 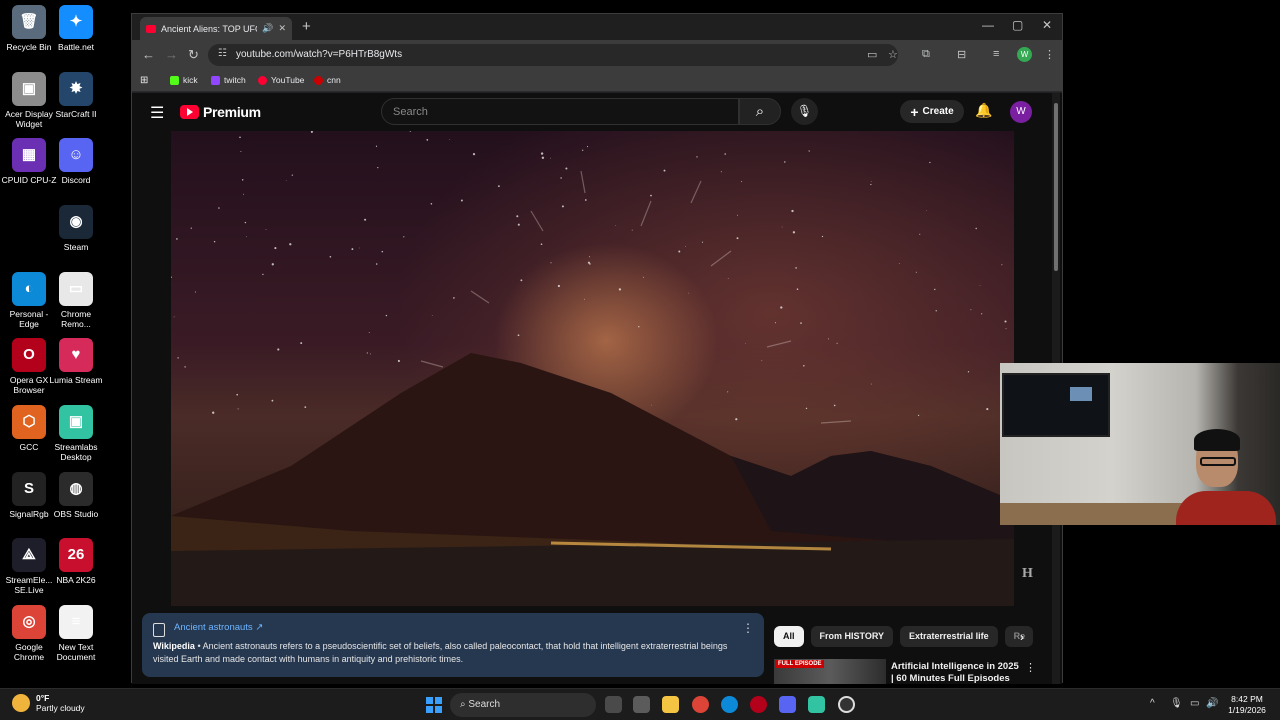 What do you see at coordinates (48, 703) in the screenshot?
I see `weather-widget: 0°F Partly cloudy` at bounding box center [48, 703].